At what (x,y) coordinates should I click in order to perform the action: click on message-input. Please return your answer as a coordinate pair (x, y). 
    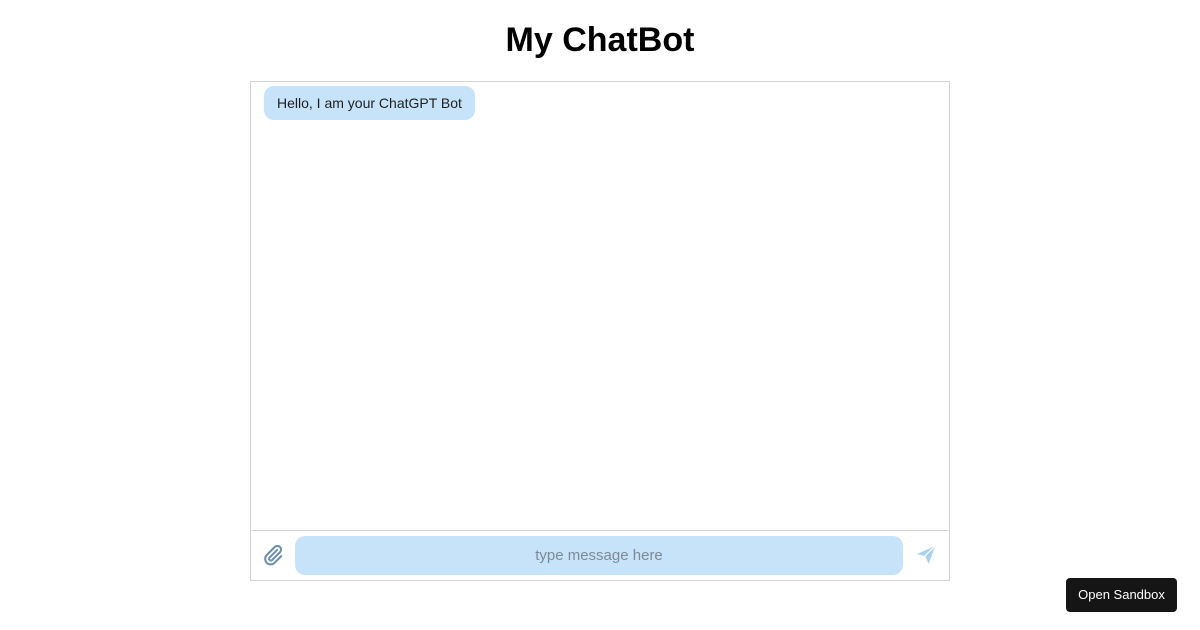
    Looking at the image, I should click on (599, 555).